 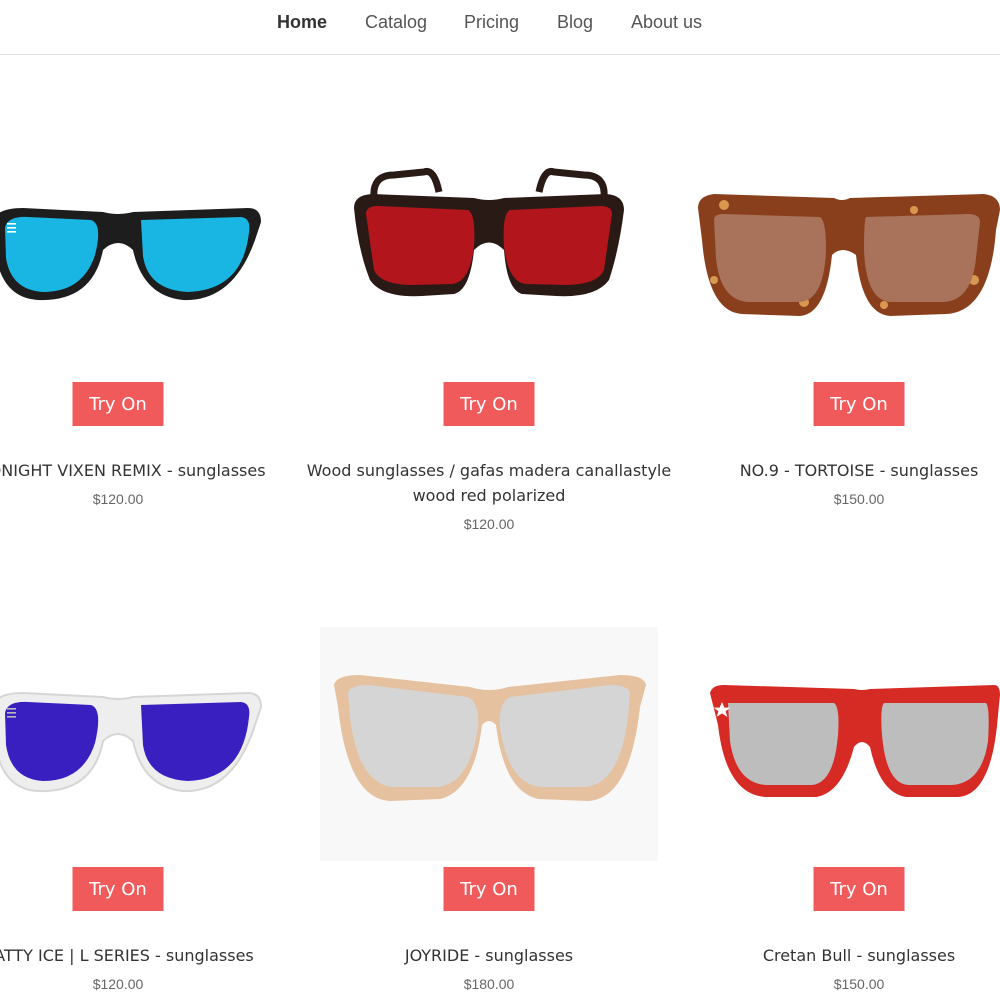 What do you see at coordinates (151, 955) in the screenshot?
I see `product-title: NATTY ICE | L SERIES - sunglasses` at bounding box center [151, 955].